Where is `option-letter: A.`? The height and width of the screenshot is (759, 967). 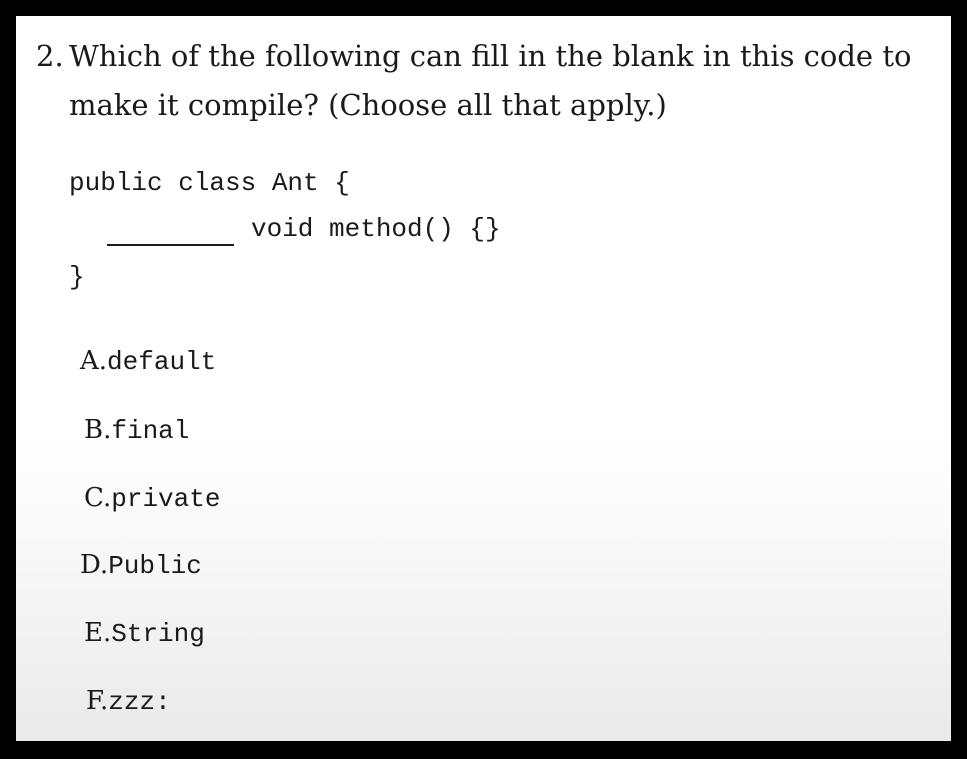 option-letter: A. is located at coordinates (94, 361).